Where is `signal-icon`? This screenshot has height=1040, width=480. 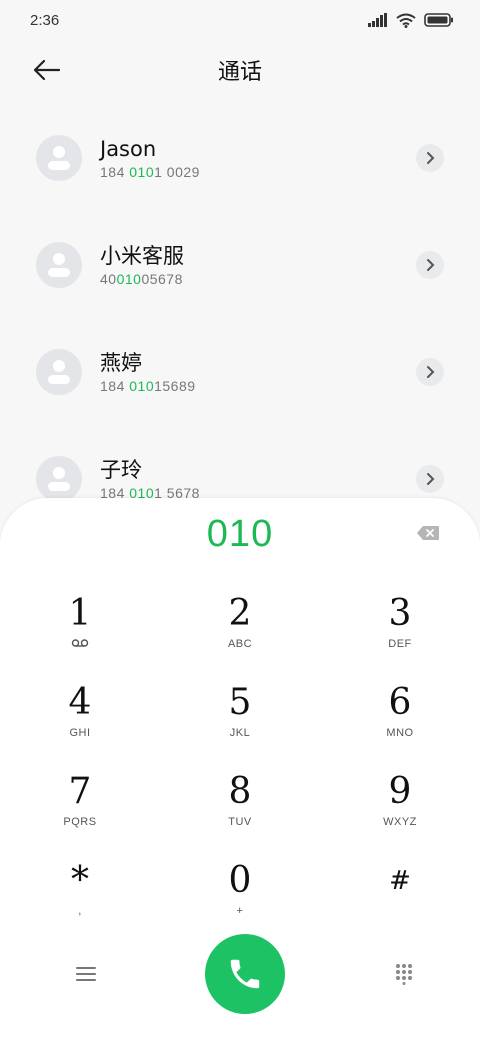 signal-icon is located at coordinates (377, 20).